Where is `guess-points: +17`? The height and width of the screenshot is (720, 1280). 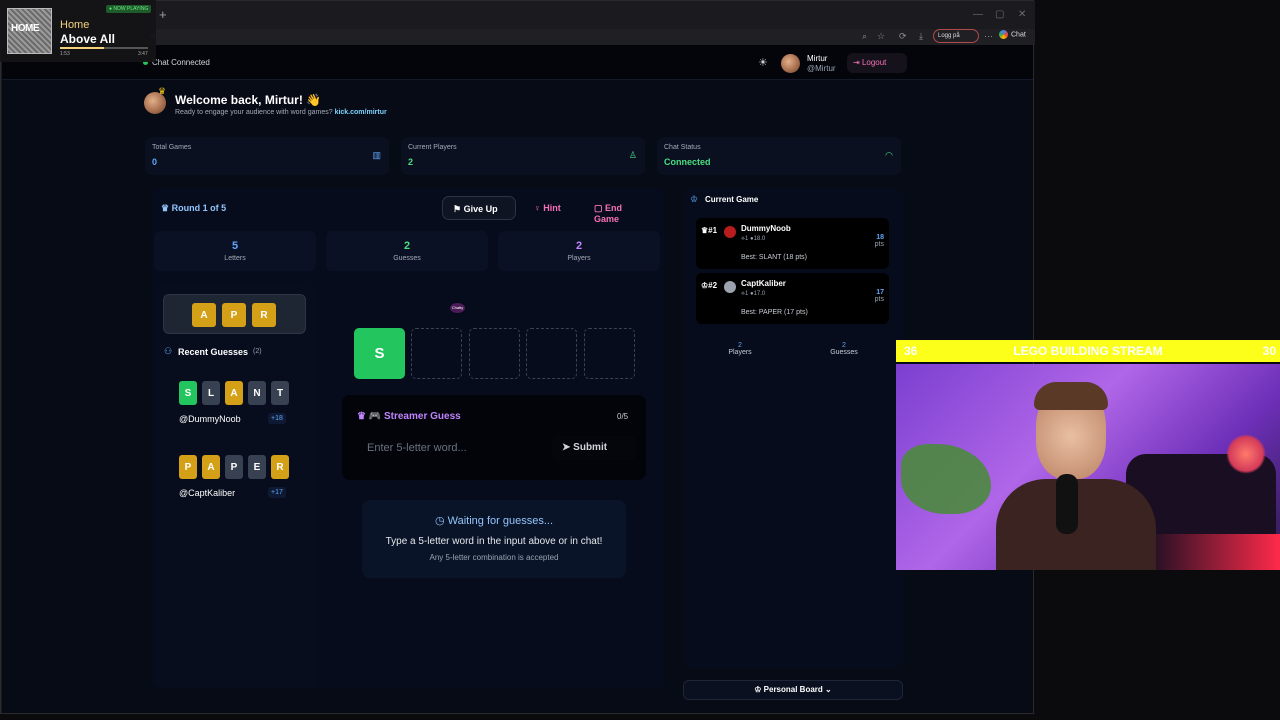 guess-points: +17 is located at coordinates (277, 492).